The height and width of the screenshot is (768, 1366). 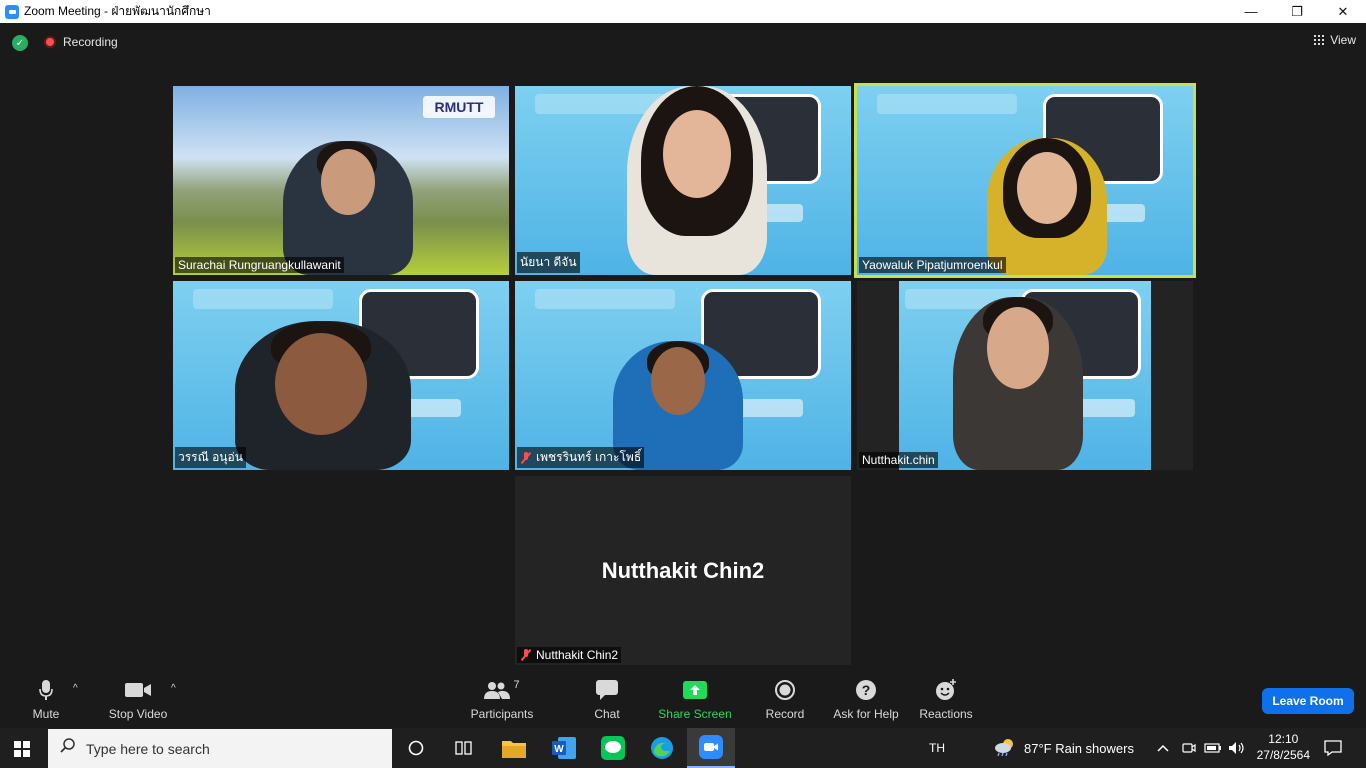 I want to click on line-app-icon, so click(x=613, y=748).